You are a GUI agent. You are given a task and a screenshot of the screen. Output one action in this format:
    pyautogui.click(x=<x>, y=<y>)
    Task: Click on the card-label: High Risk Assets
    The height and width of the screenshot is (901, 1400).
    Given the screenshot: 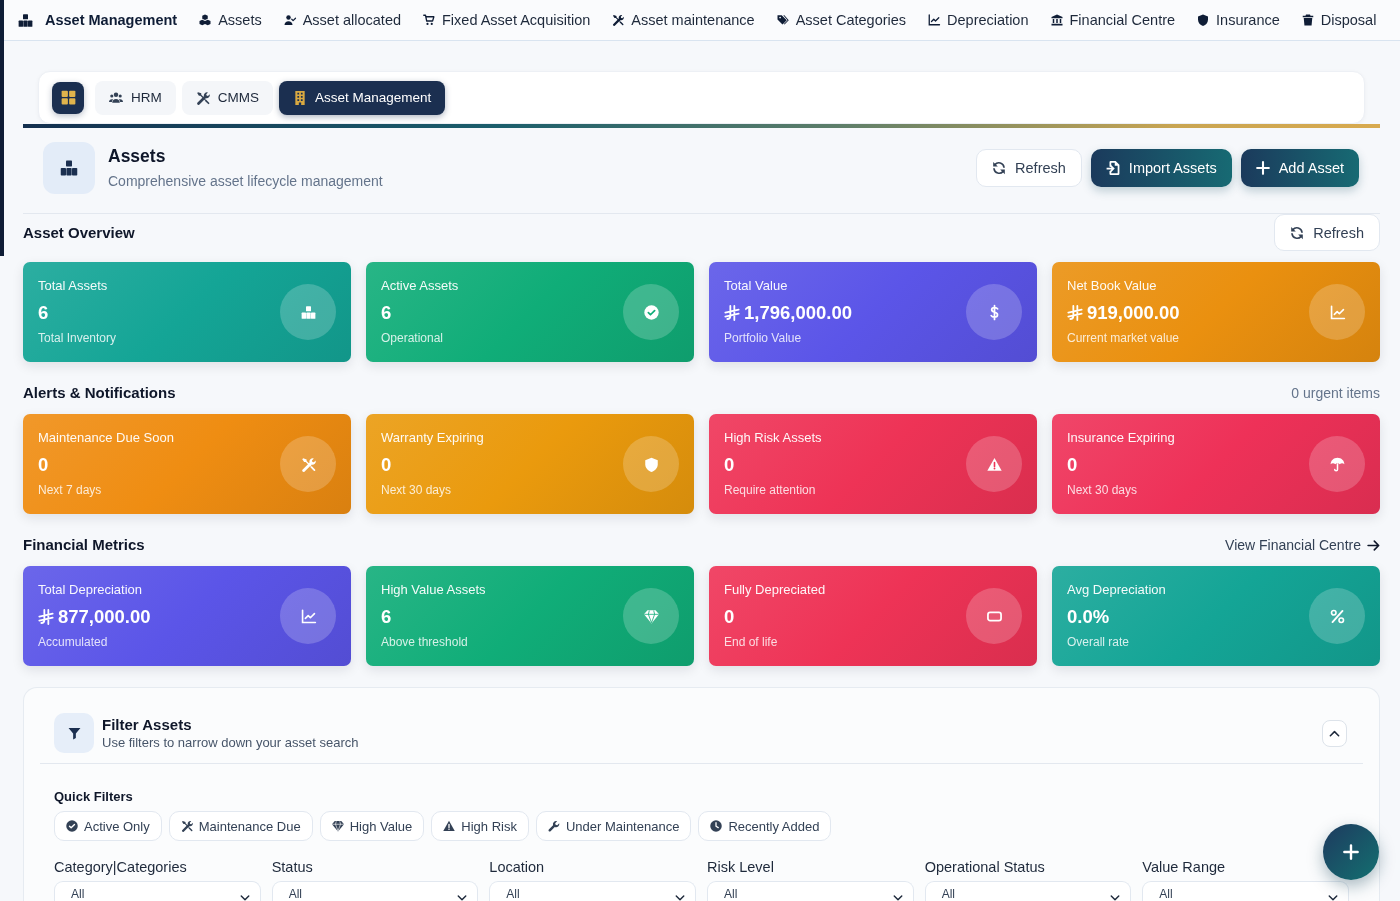 What is the action you would take?
    pyautogui.click(x=773, y=438)
    